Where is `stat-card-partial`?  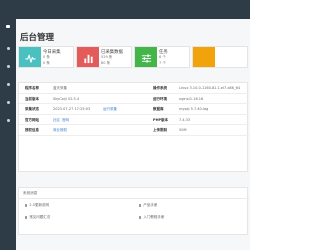 stat-card-partial is located at coordinates (220, 57).